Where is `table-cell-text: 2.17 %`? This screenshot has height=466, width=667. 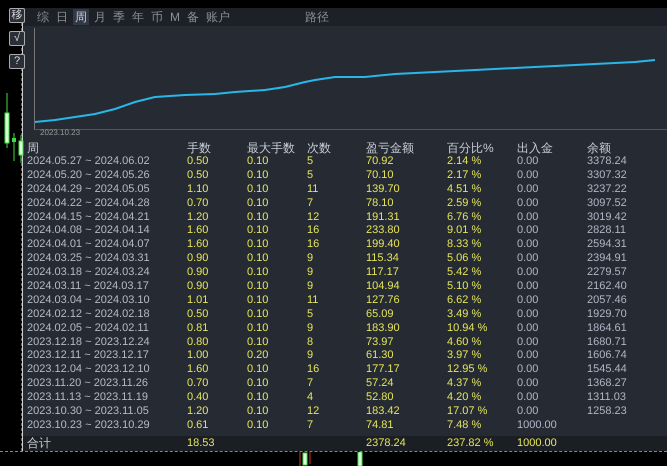
table-cell-text: 2.17 % is located at coordinates (464, 175).